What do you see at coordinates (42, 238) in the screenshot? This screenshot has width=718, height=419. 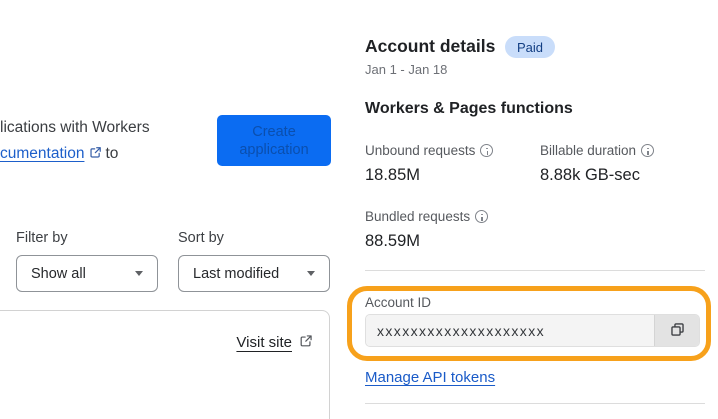 I see `filter-by-label: Filter by` at bounding box center [42, 238].